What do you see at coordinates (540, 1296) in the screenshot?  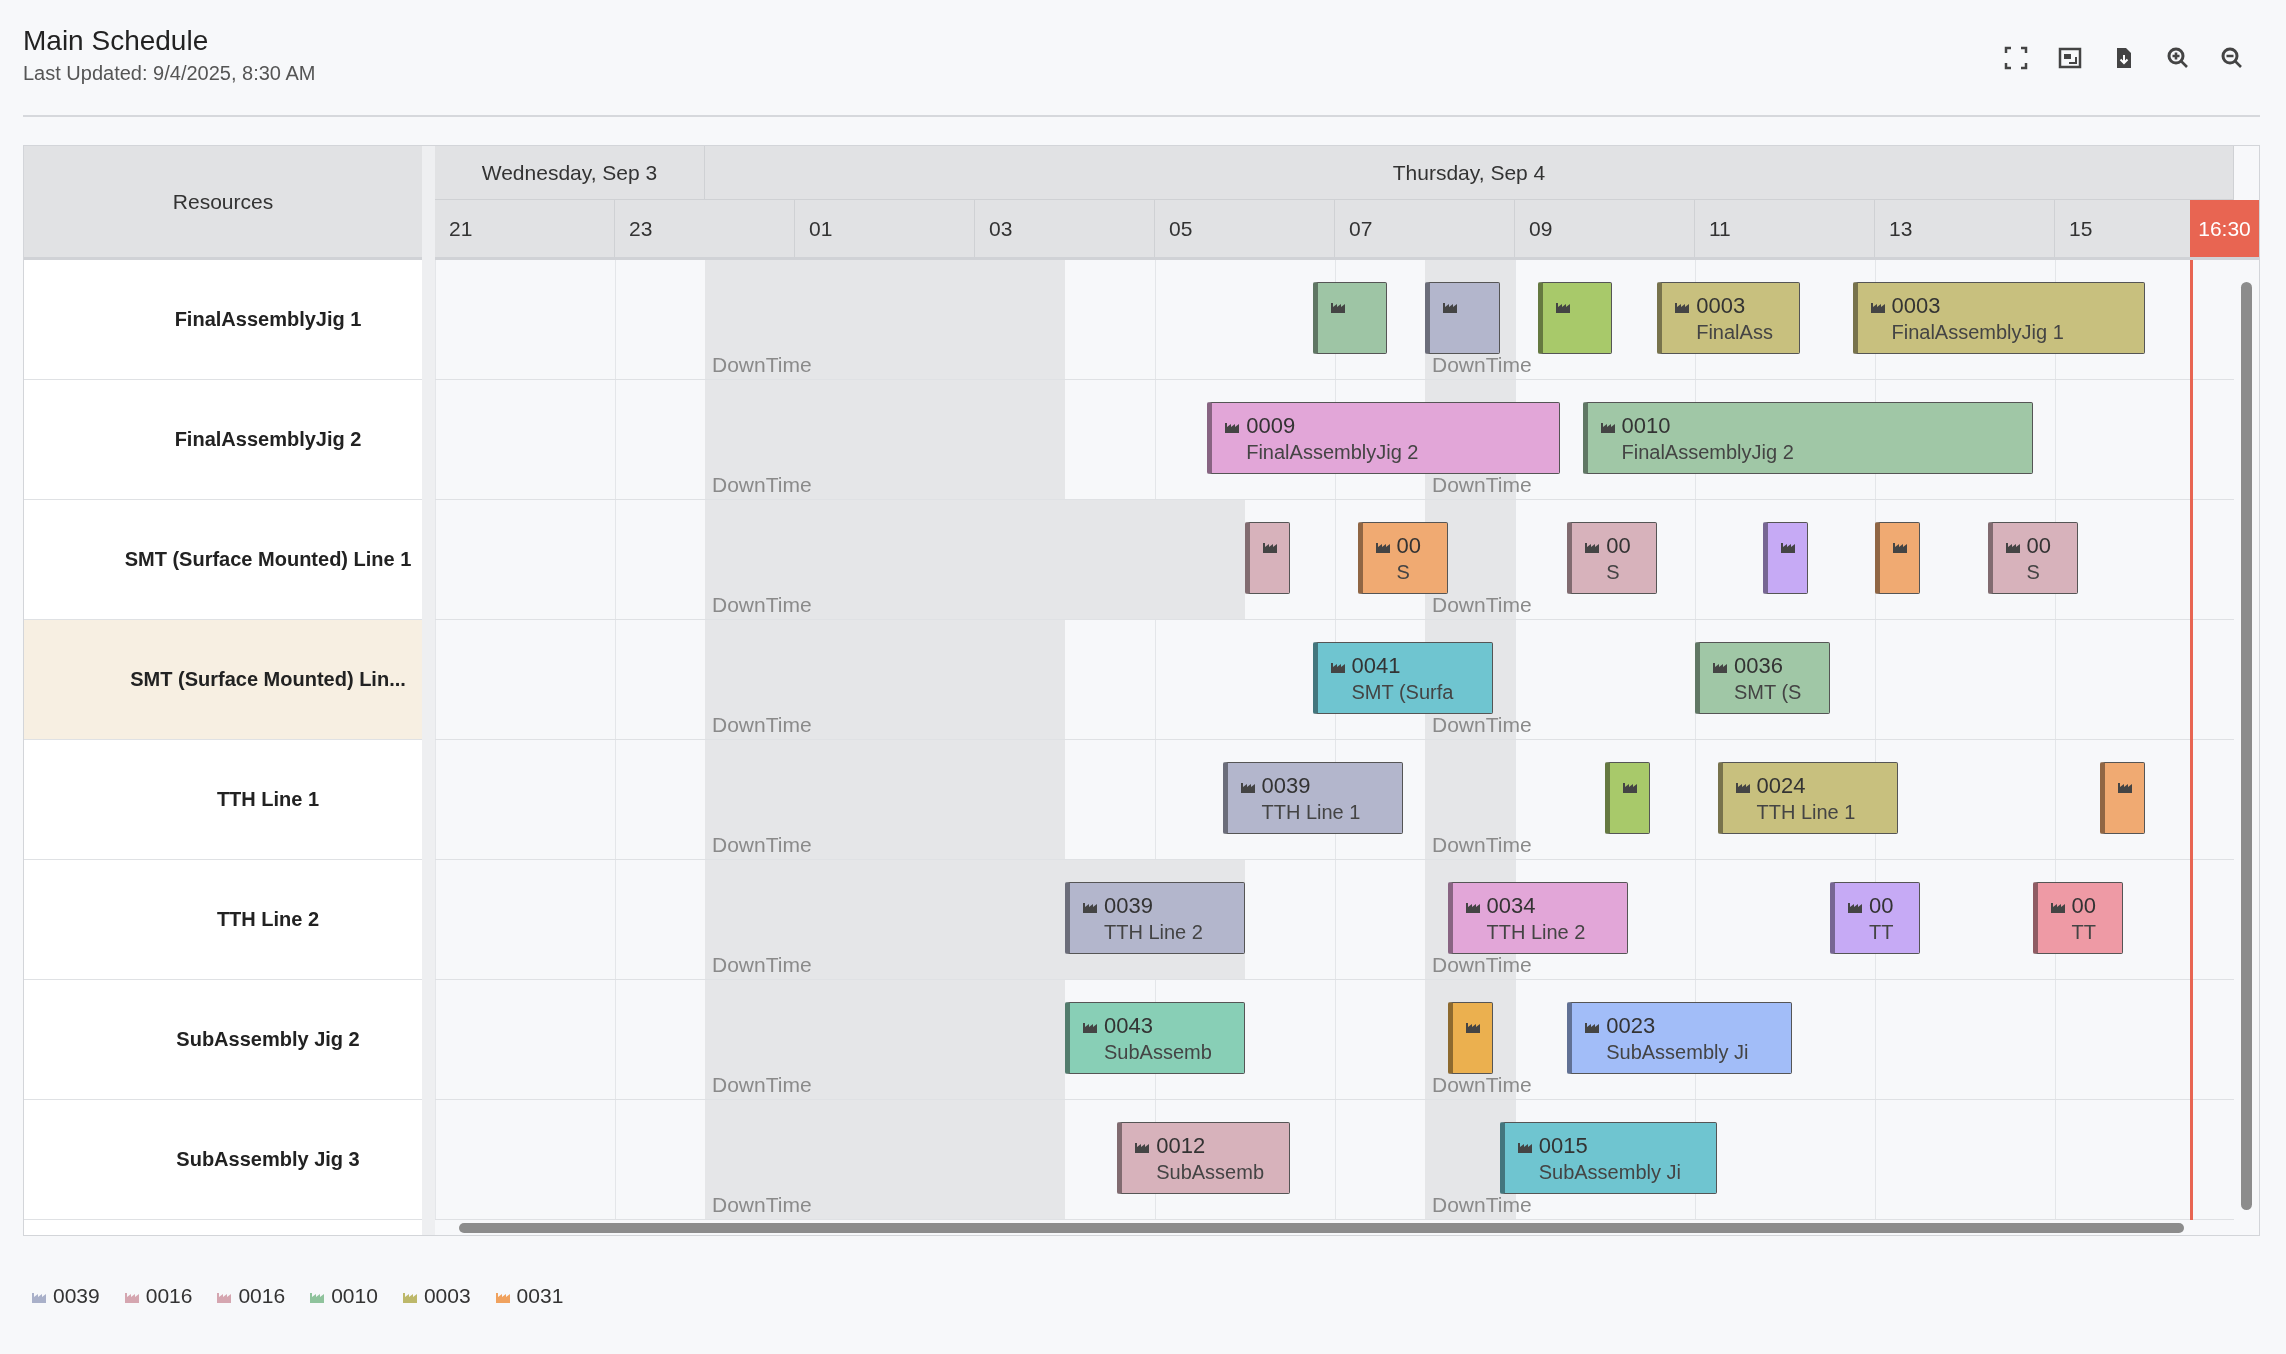 I see `legend-label: 0031` at bounding box center [540, 1296].